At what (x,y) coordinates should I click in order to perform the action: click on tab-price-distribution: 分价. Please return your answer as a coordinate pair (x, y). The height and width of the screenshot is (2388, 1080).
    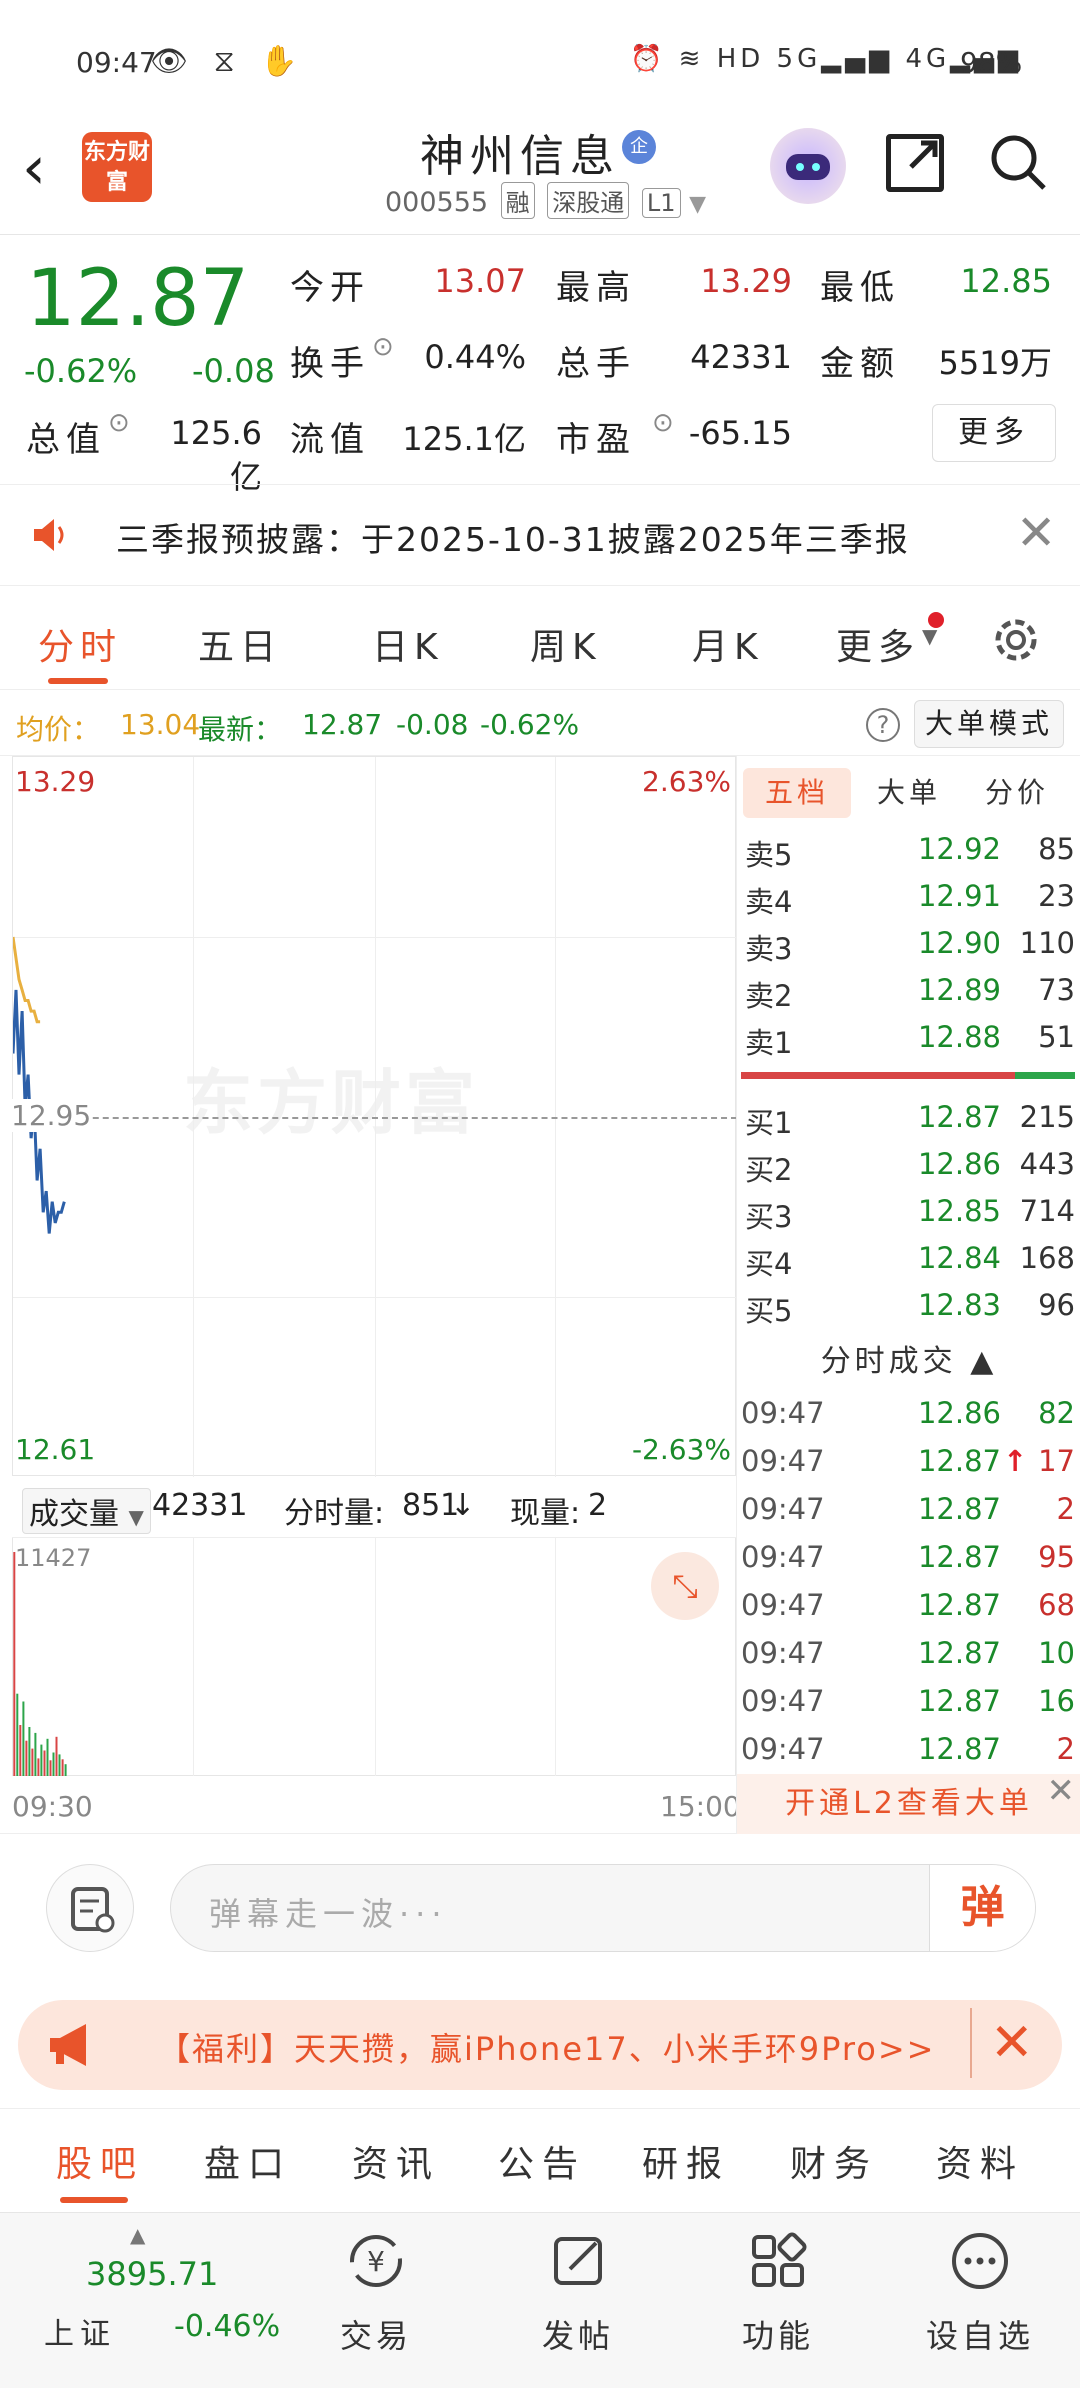
    Looking at the image, I should click on (1017, 793).